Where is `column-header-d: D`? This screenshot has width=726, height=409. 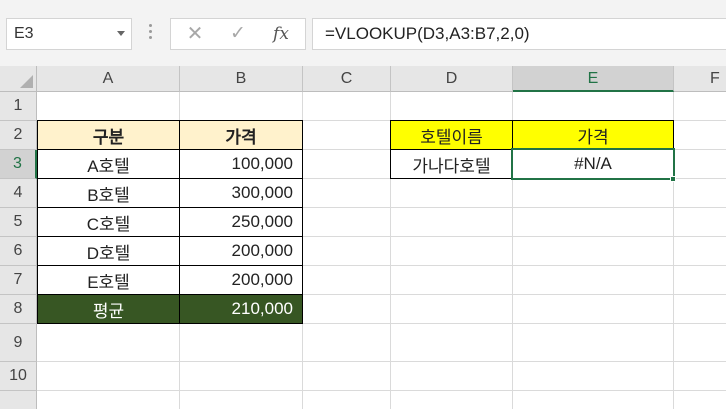
column-header-d: D is located at coordinates (452, 79).